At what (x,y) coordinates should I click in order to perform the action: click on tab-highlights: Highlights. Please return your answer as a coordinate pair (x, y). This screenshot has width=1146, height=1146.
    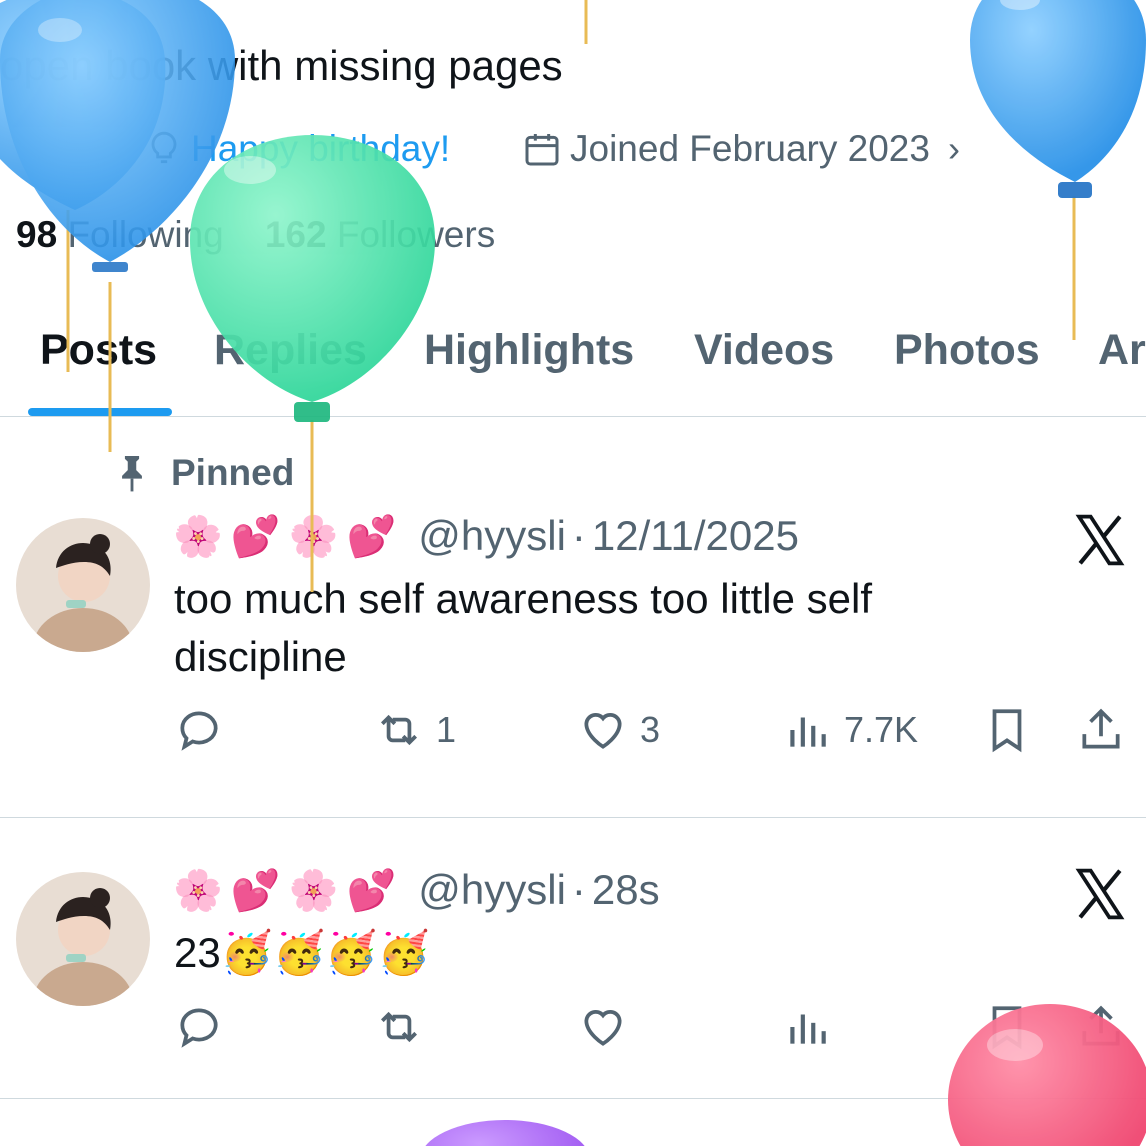
    Looking at the image, I should click on (529, 350).